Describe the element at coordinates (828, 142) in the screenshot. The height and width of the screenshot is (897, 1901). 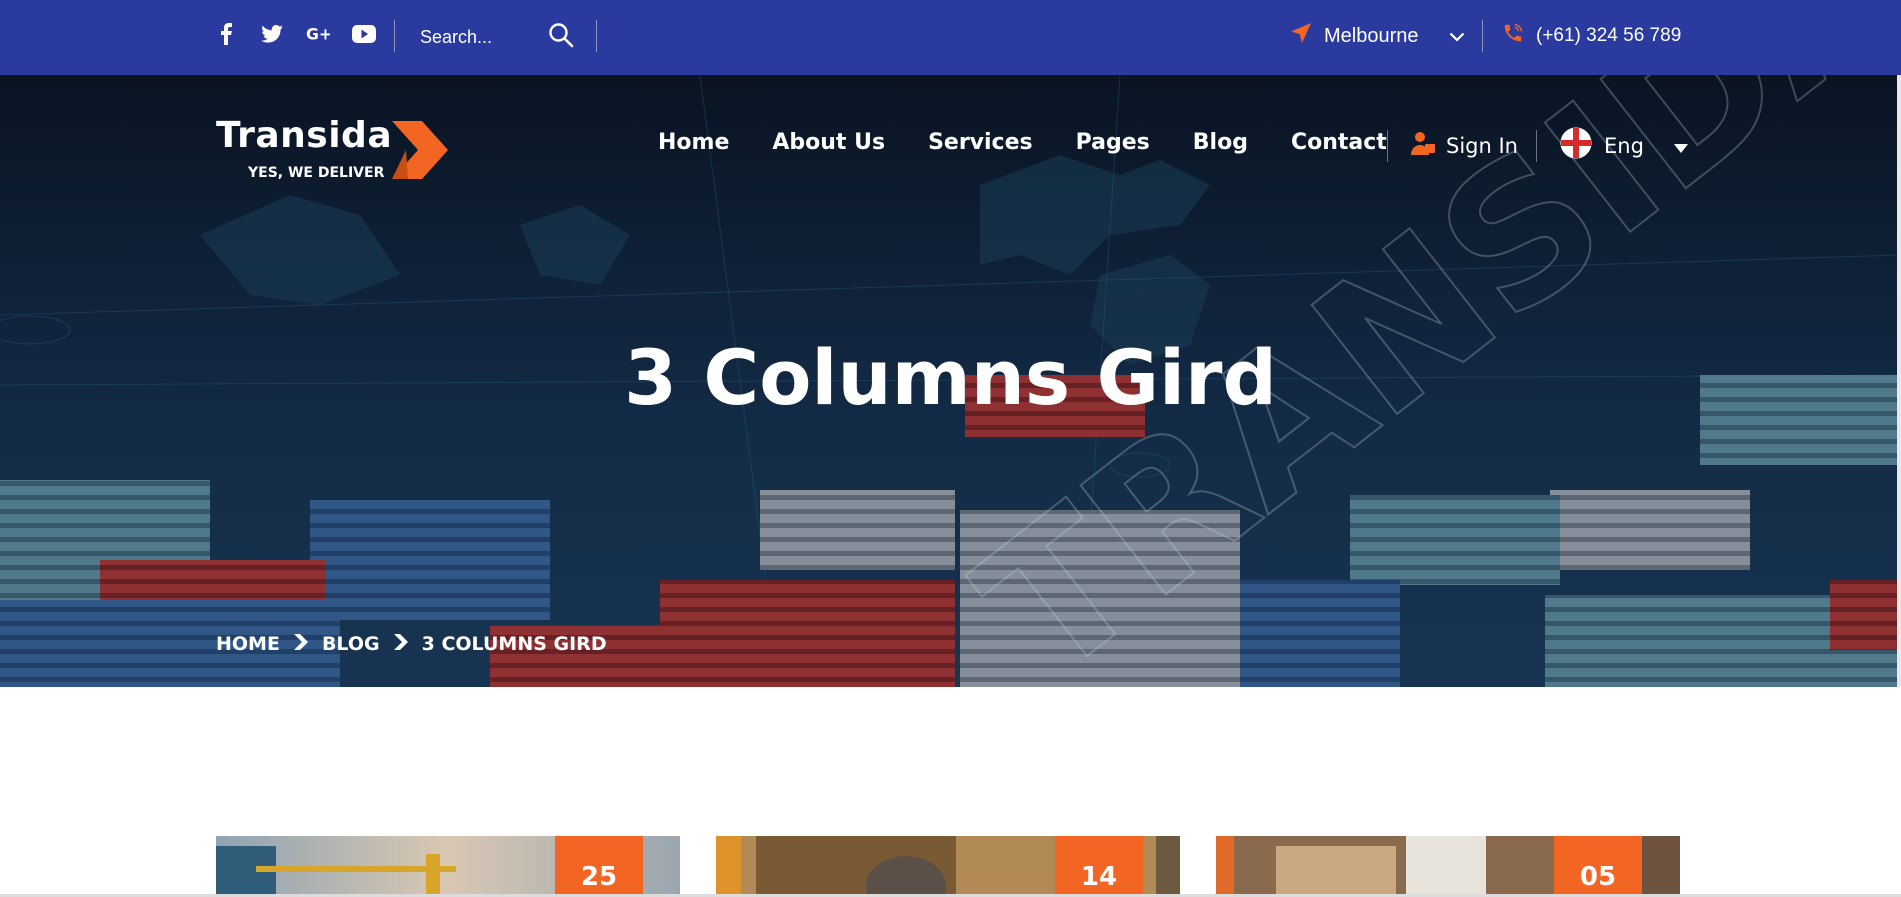
I see `nav-item-about-us: About Us` at that location.